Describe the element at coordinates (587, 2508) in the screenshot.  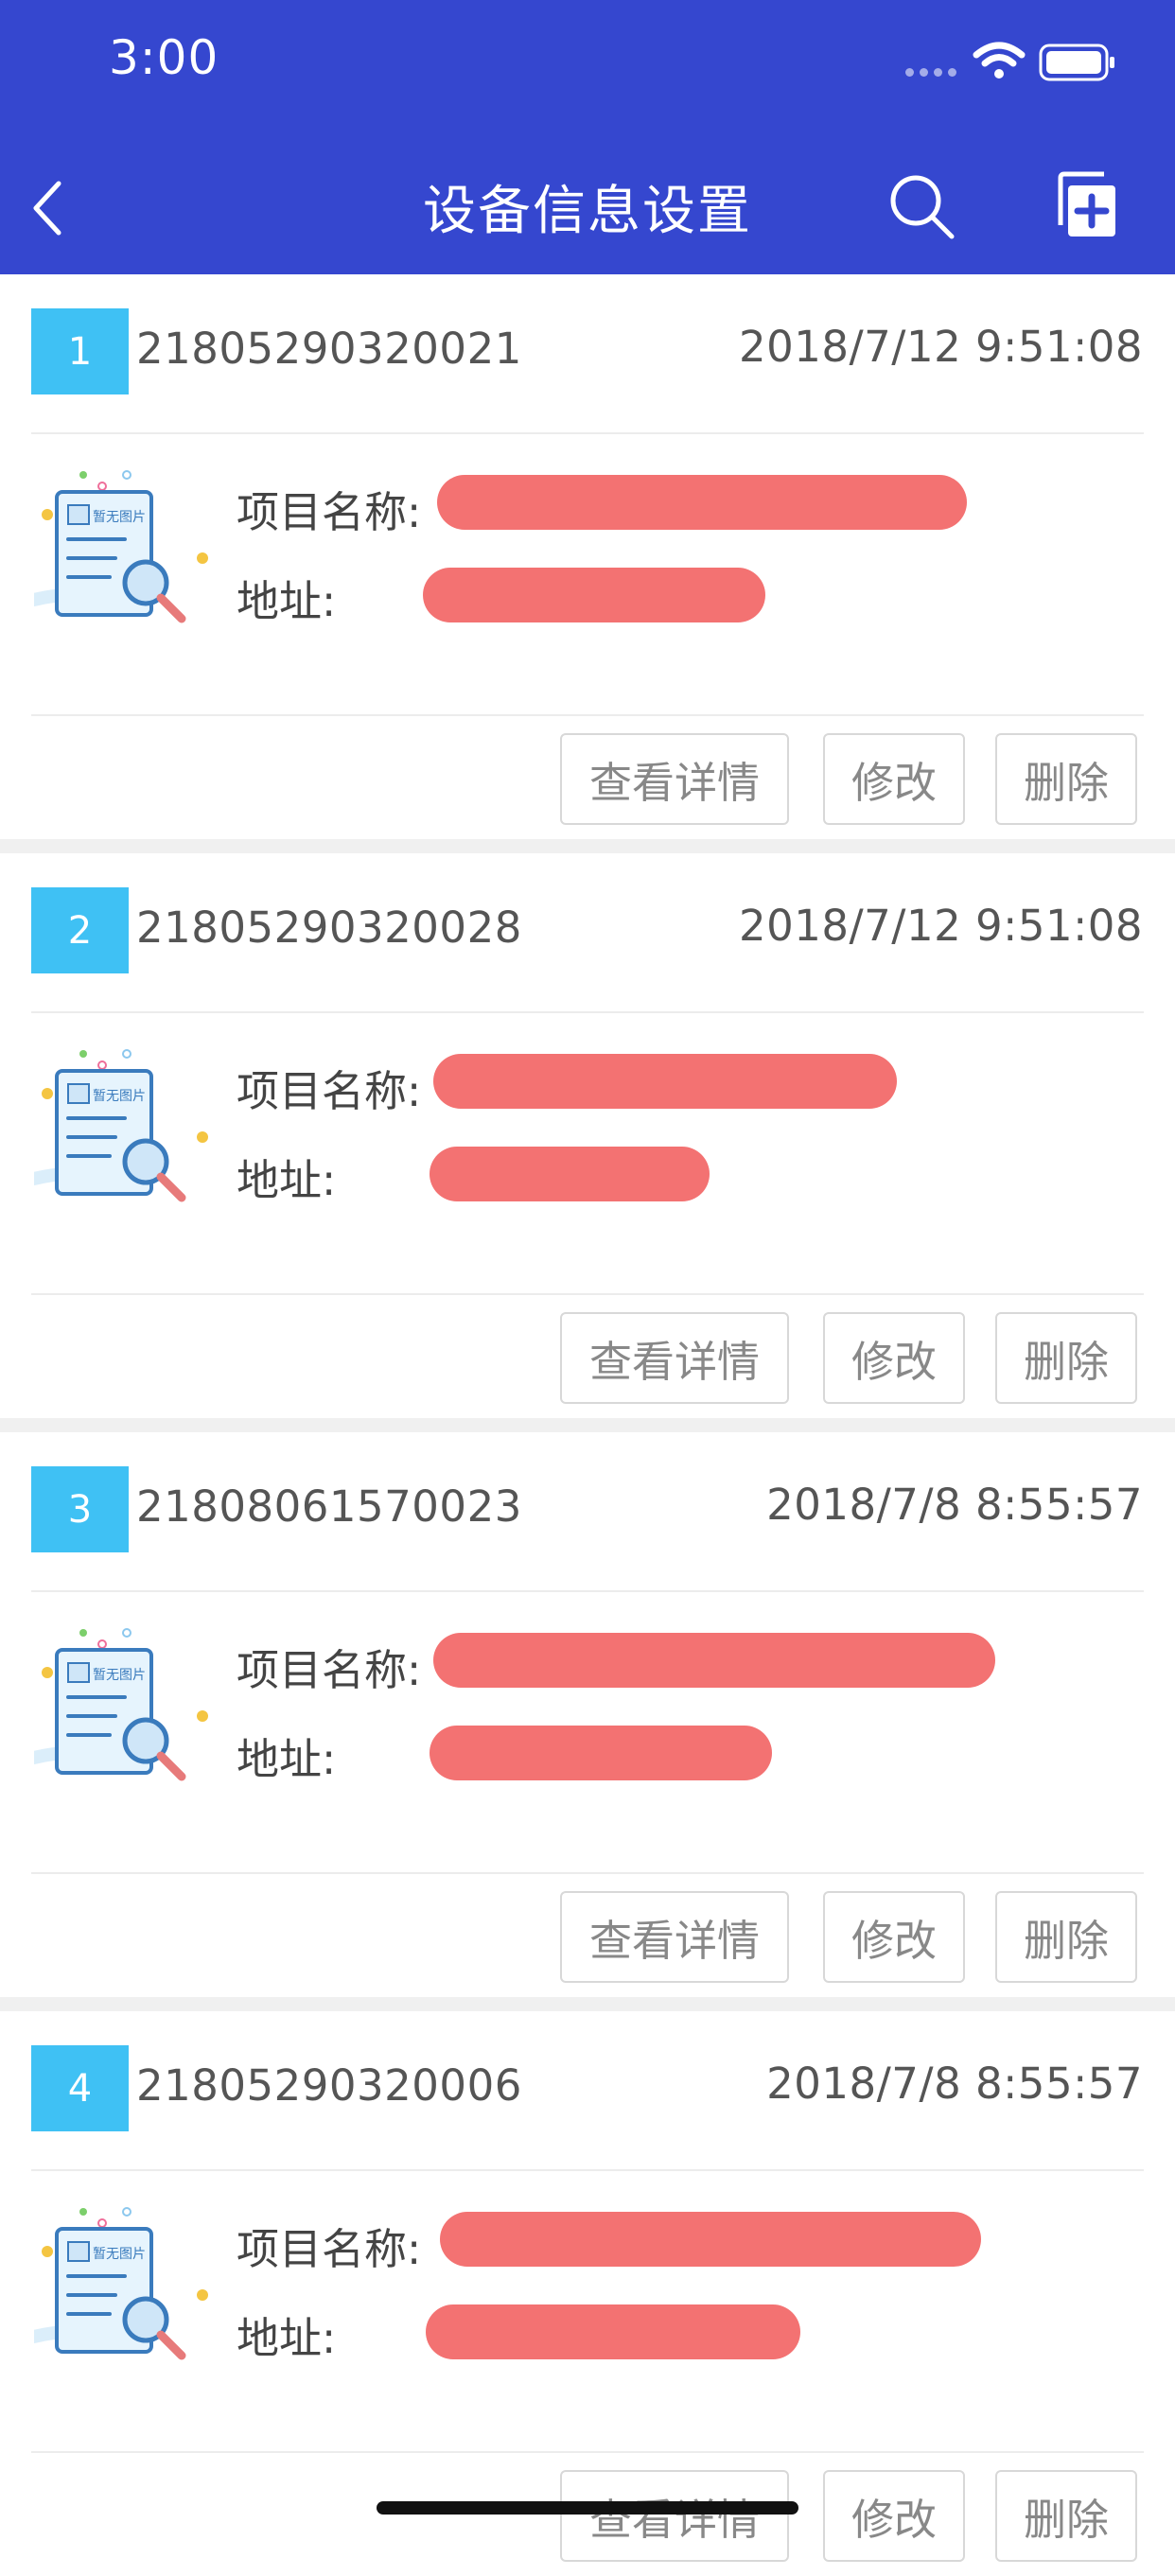
I see `home-indicator` at that location.